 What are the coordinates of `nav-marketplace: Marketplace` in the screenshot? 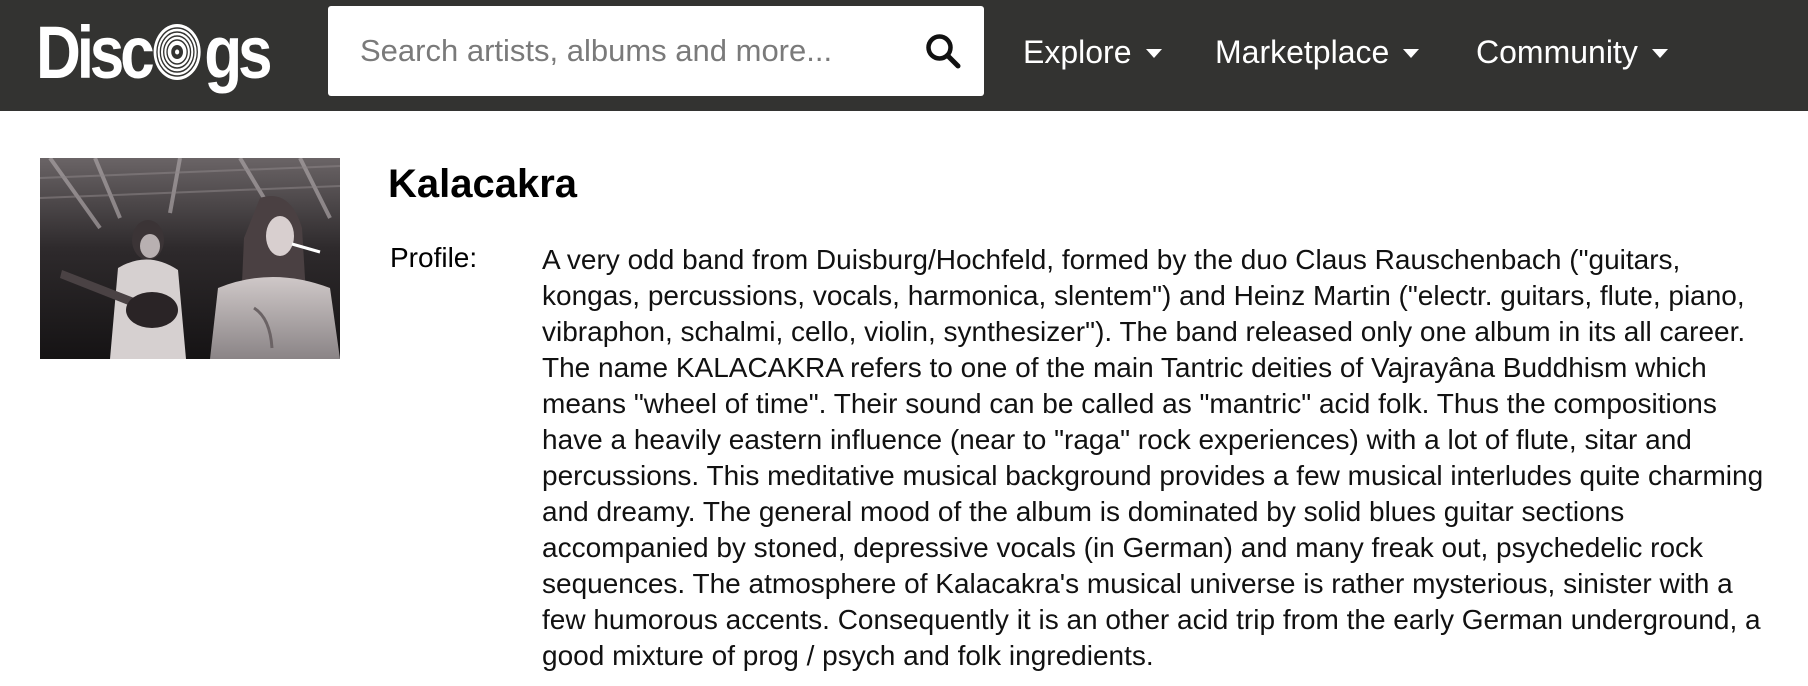 It's located at (1317, 52).